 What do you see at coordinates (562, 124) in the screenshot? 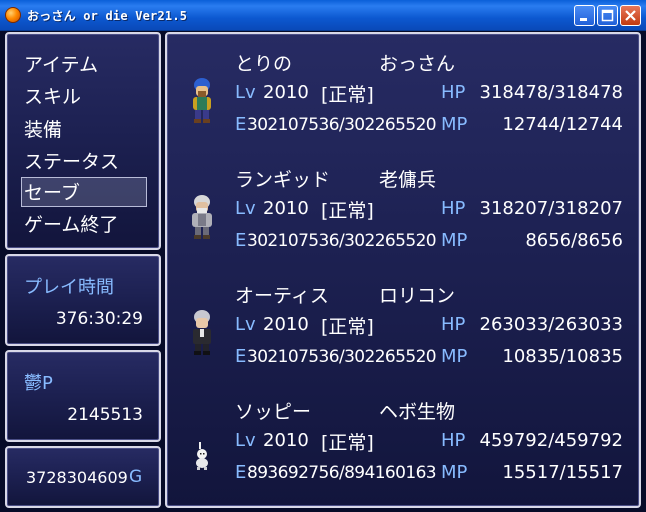
I see `mp-value: 12744/12744` at bounding box center [562, 124].